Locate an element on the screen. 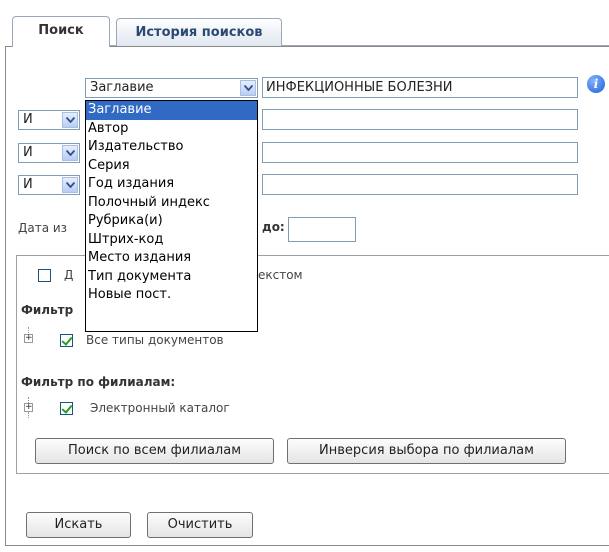  fulltext-label-end: екстом is located at coordinates (280, 275).